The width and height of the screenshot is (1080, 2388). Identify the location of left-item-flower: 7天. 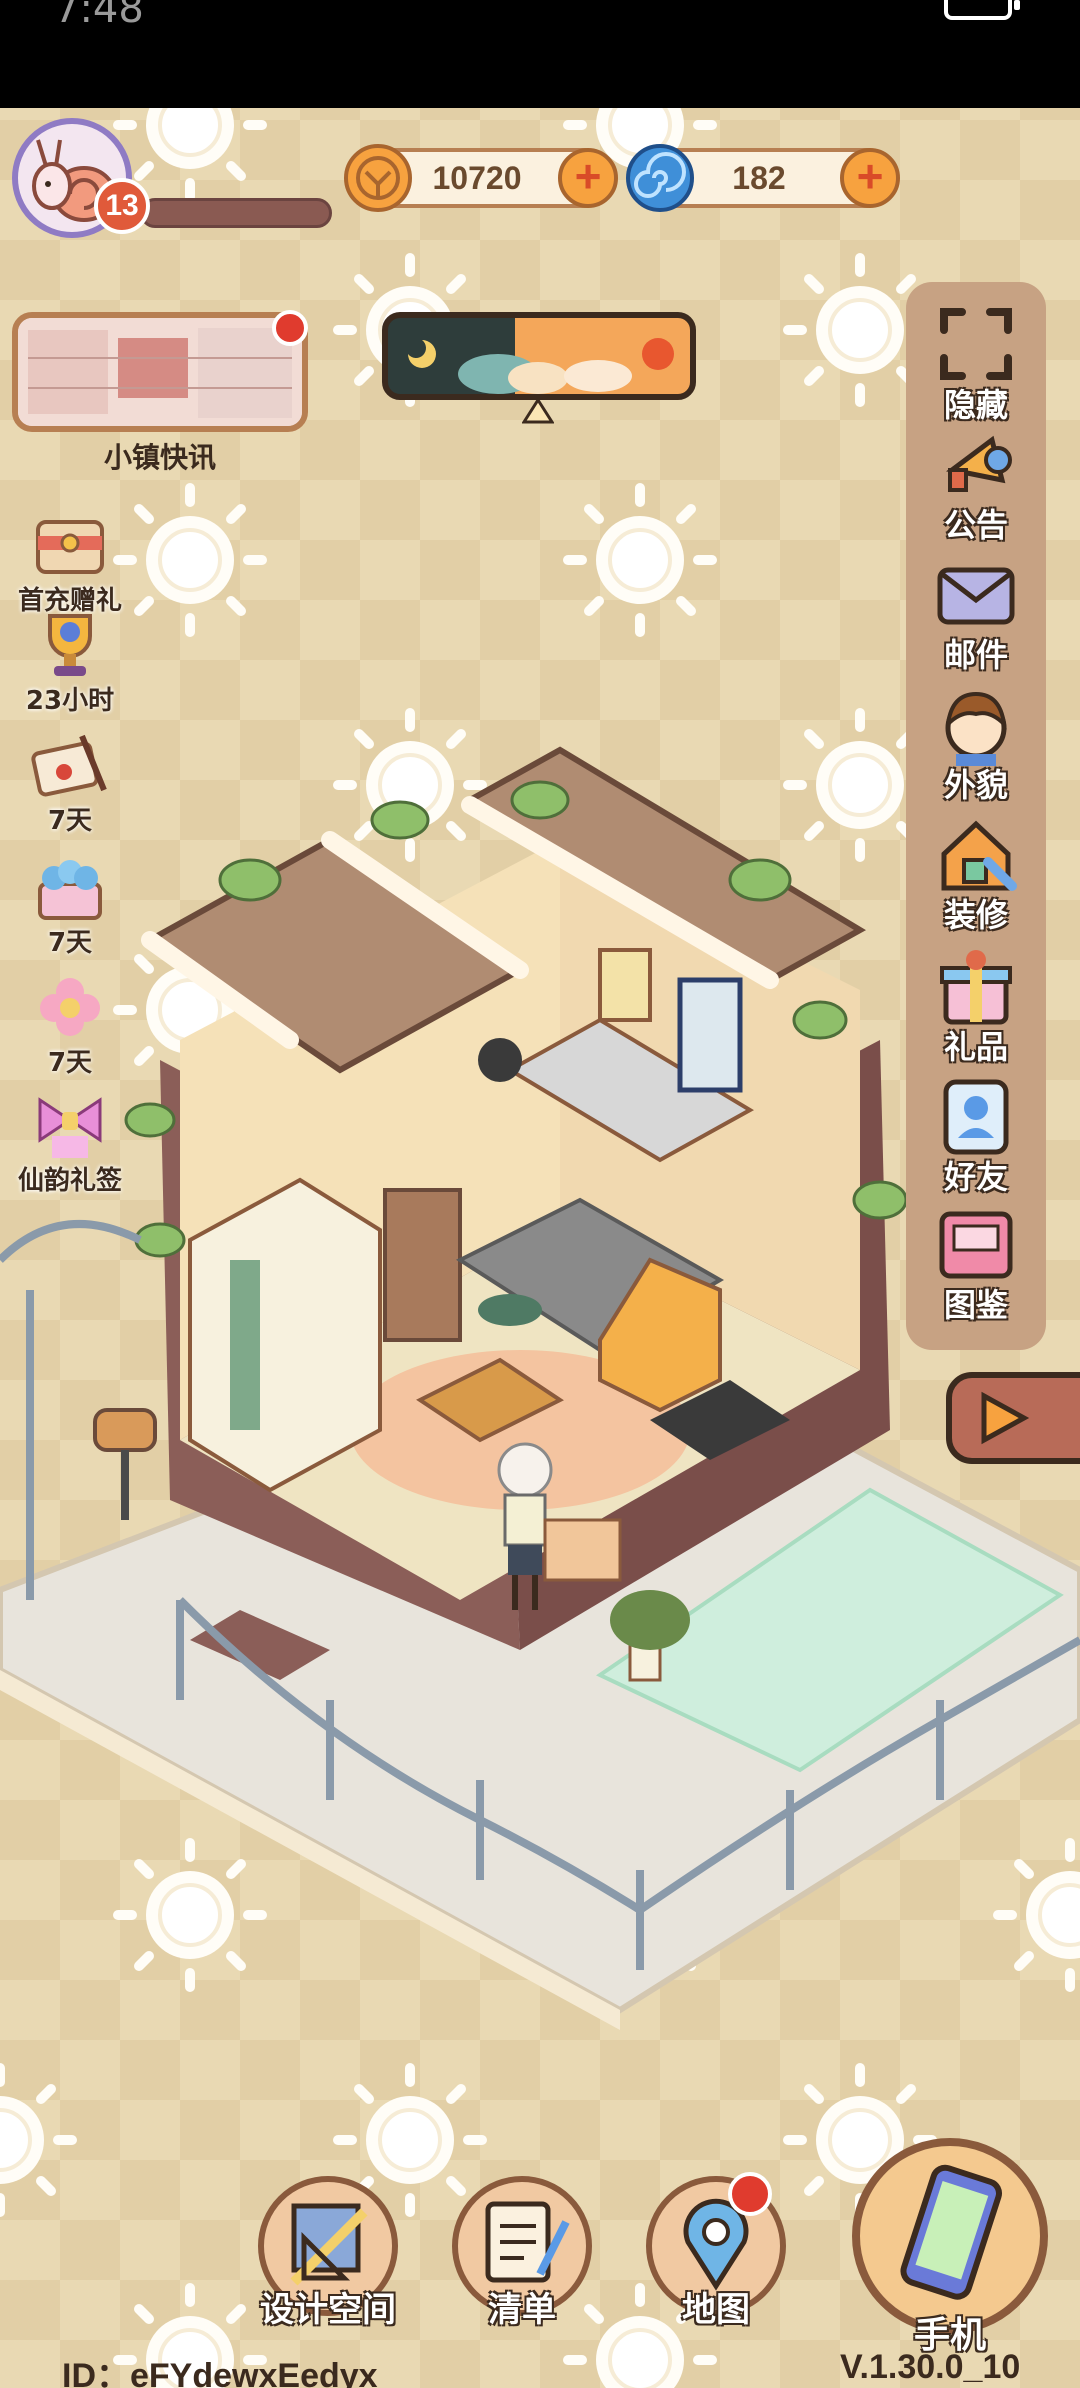
(70, 1023).